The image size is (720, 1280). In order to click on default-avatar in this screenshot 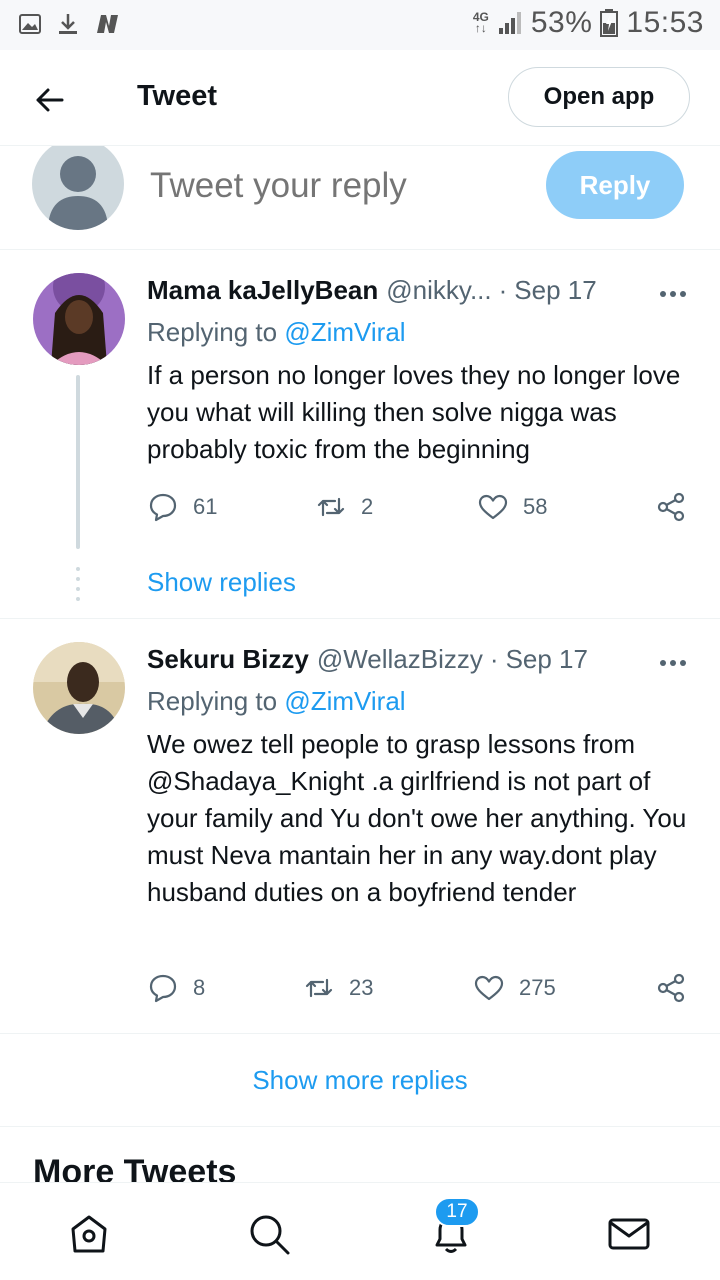, I will do `click(78, 188)`.